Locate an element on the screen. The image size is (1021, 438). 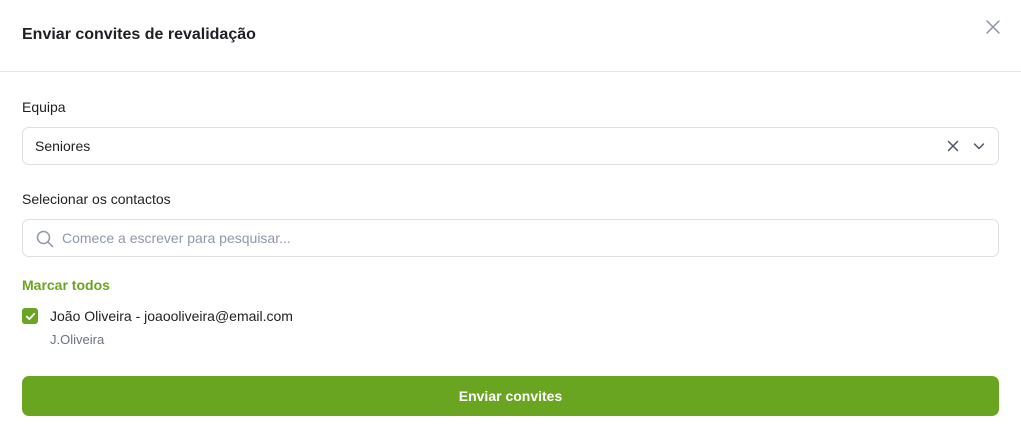
clear-selection-button is located at coordinates (953, 146).